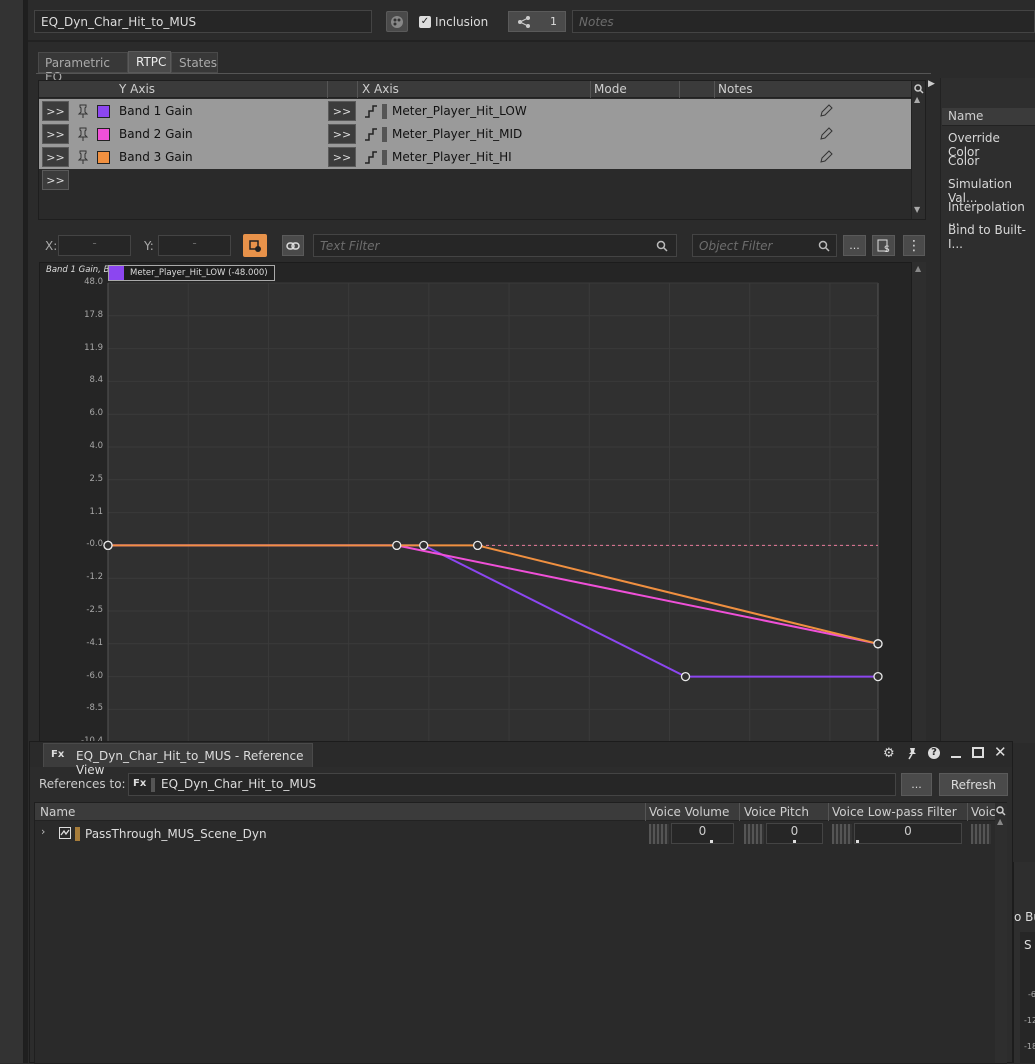 The height and width of the screenshot is (1064, 1035). I want to click on col-x-axis: X Axis, so click(380, 89).